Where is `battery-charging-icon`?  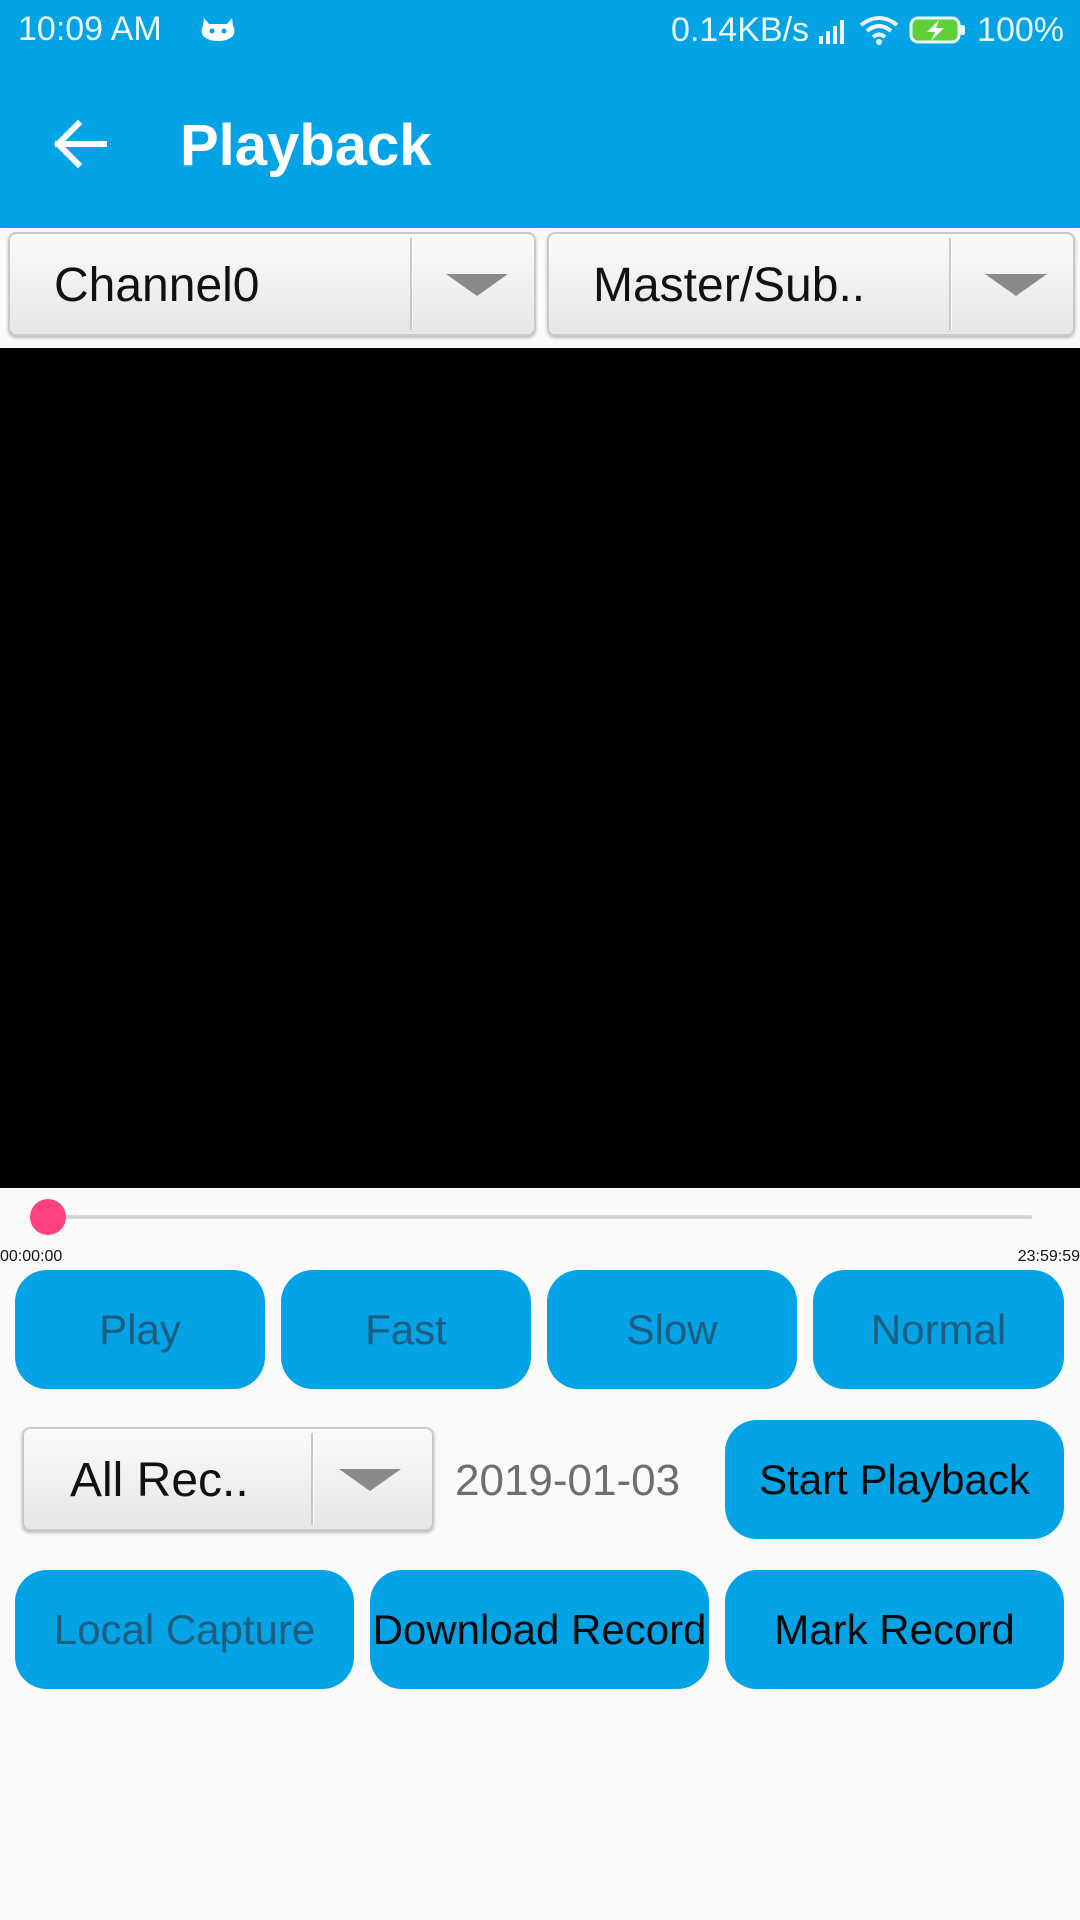 battery-charging-icon is located at coordinates (937, 30).